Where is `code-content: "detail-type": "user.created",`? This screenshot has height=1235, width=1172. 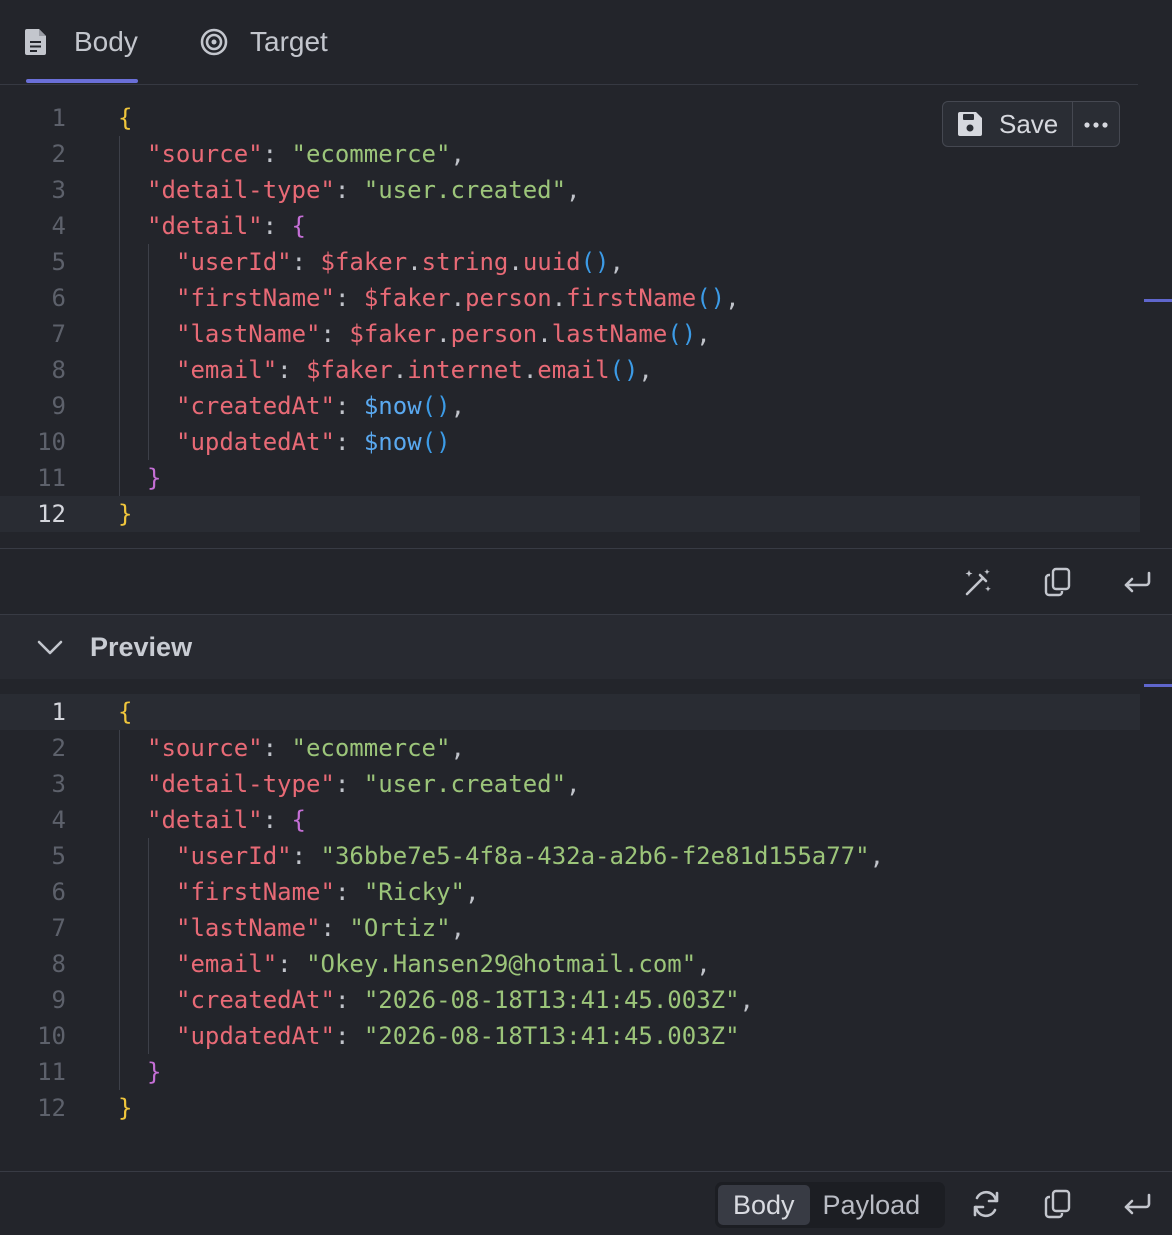
code-content: "detail-type": "user.created", is located at coordinates (364, 784).